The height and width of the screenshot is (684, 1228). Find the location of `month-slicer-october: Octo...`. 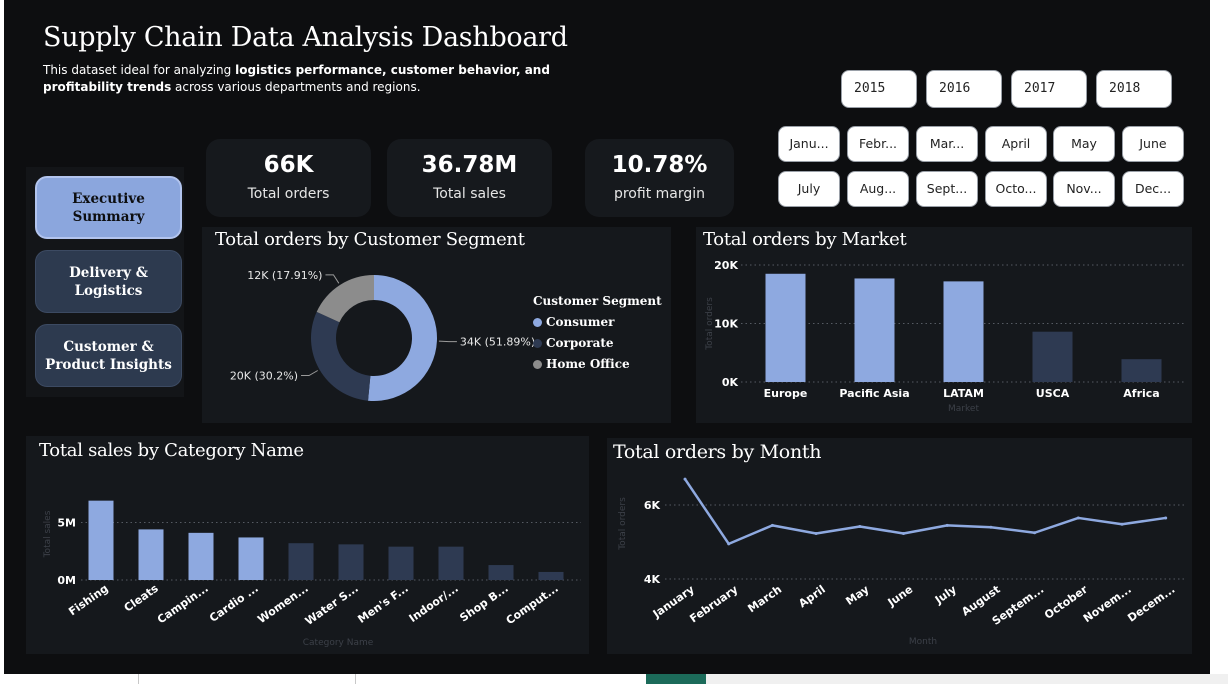

month-slicer-october: Octo... is located at coordinates (1016, 189).